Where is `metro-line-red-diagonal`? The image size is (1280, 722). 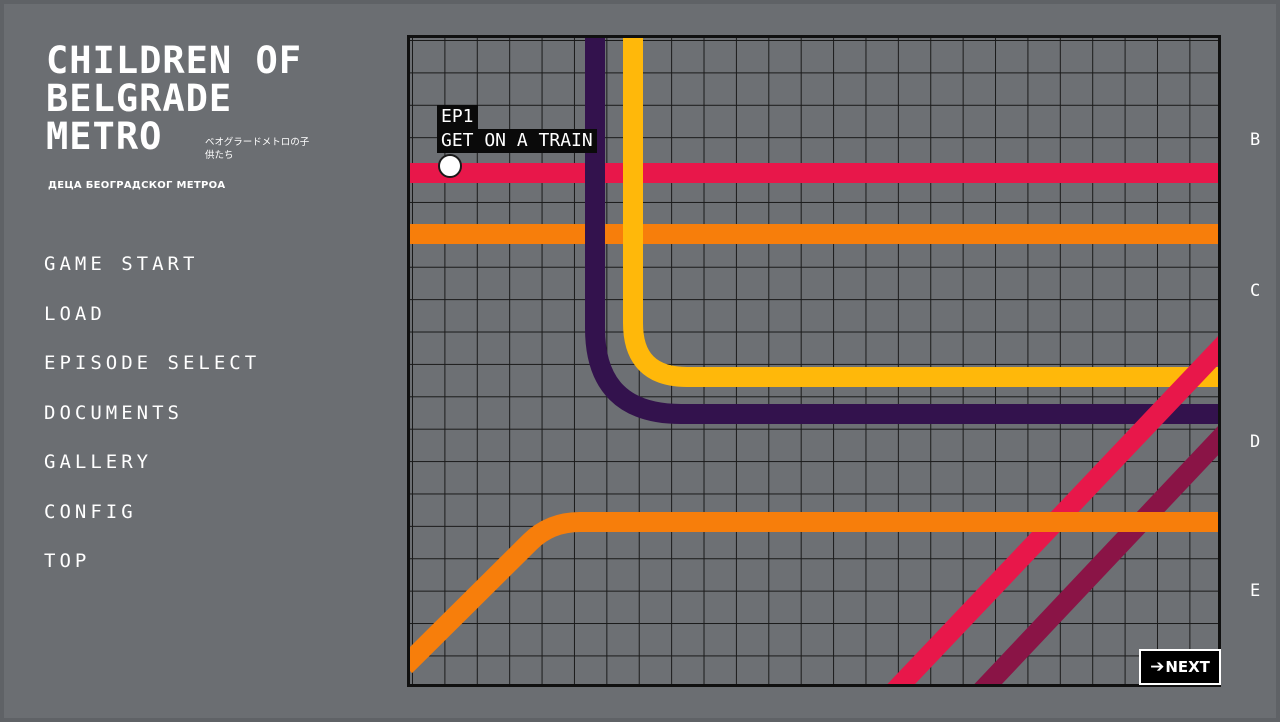 metro-line-red-diagonal is located at coordinates (1052, 510).